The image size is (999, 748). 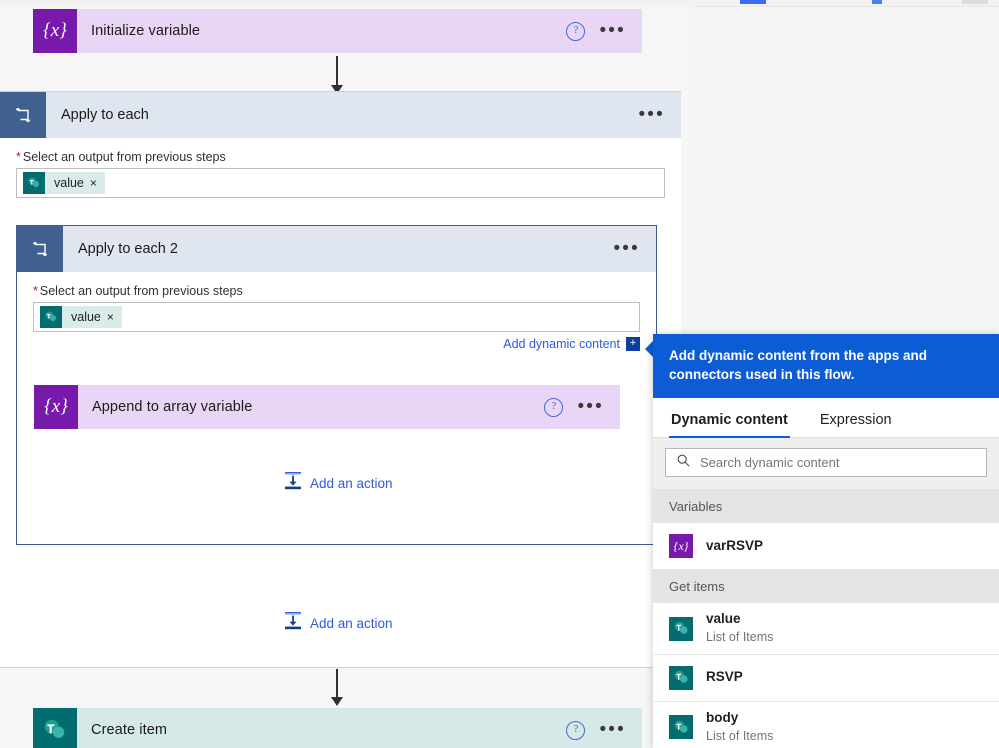 What do you see at coordinates (336, 249) in the screenshot?
I see `scope-header: Apply to each 2 •••` at bounding box center [336, 249].